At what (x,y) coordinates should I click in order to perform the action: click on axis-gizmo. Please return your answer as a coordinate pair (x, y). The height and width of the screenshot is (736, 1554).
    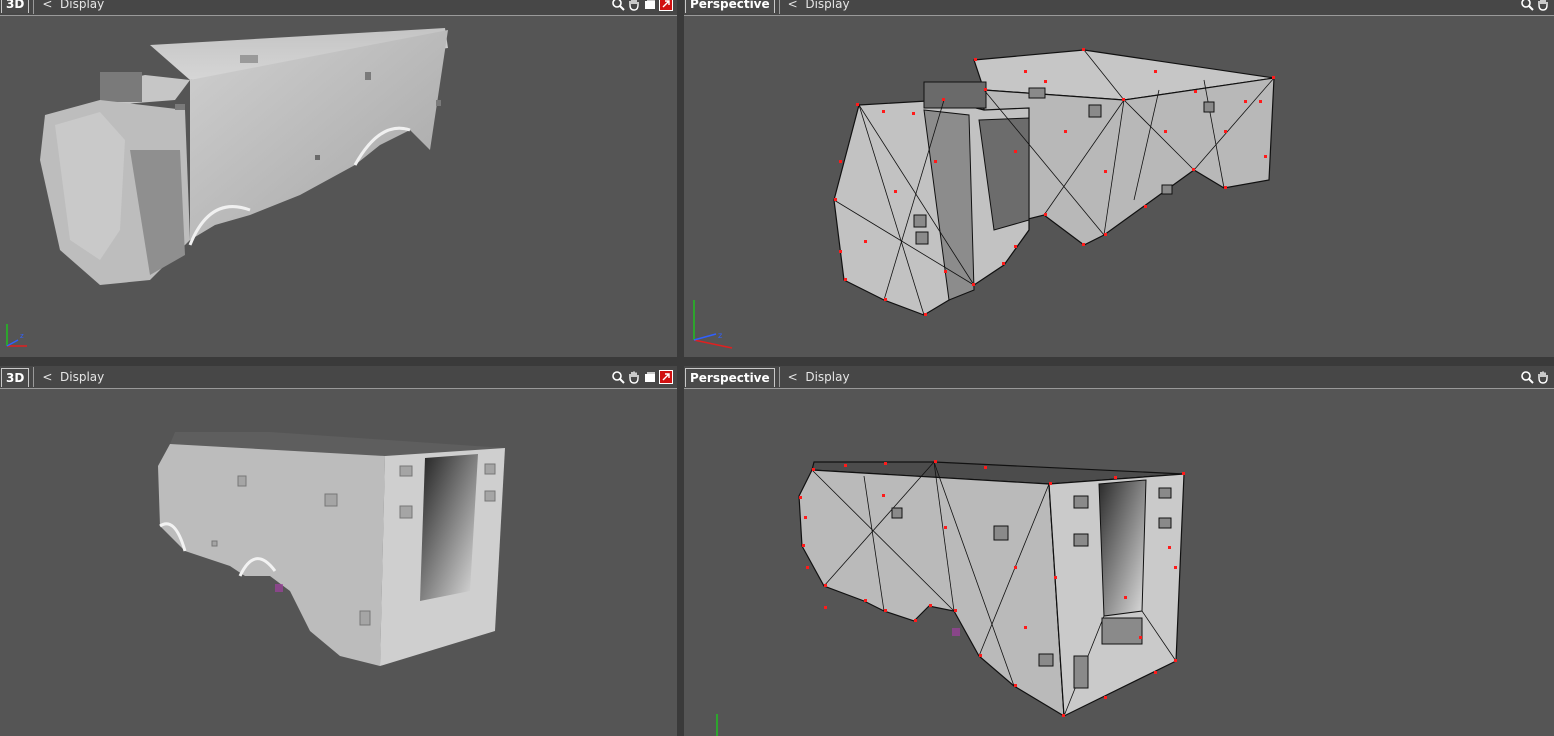
    Looking at the image, I should click on (717, 725).